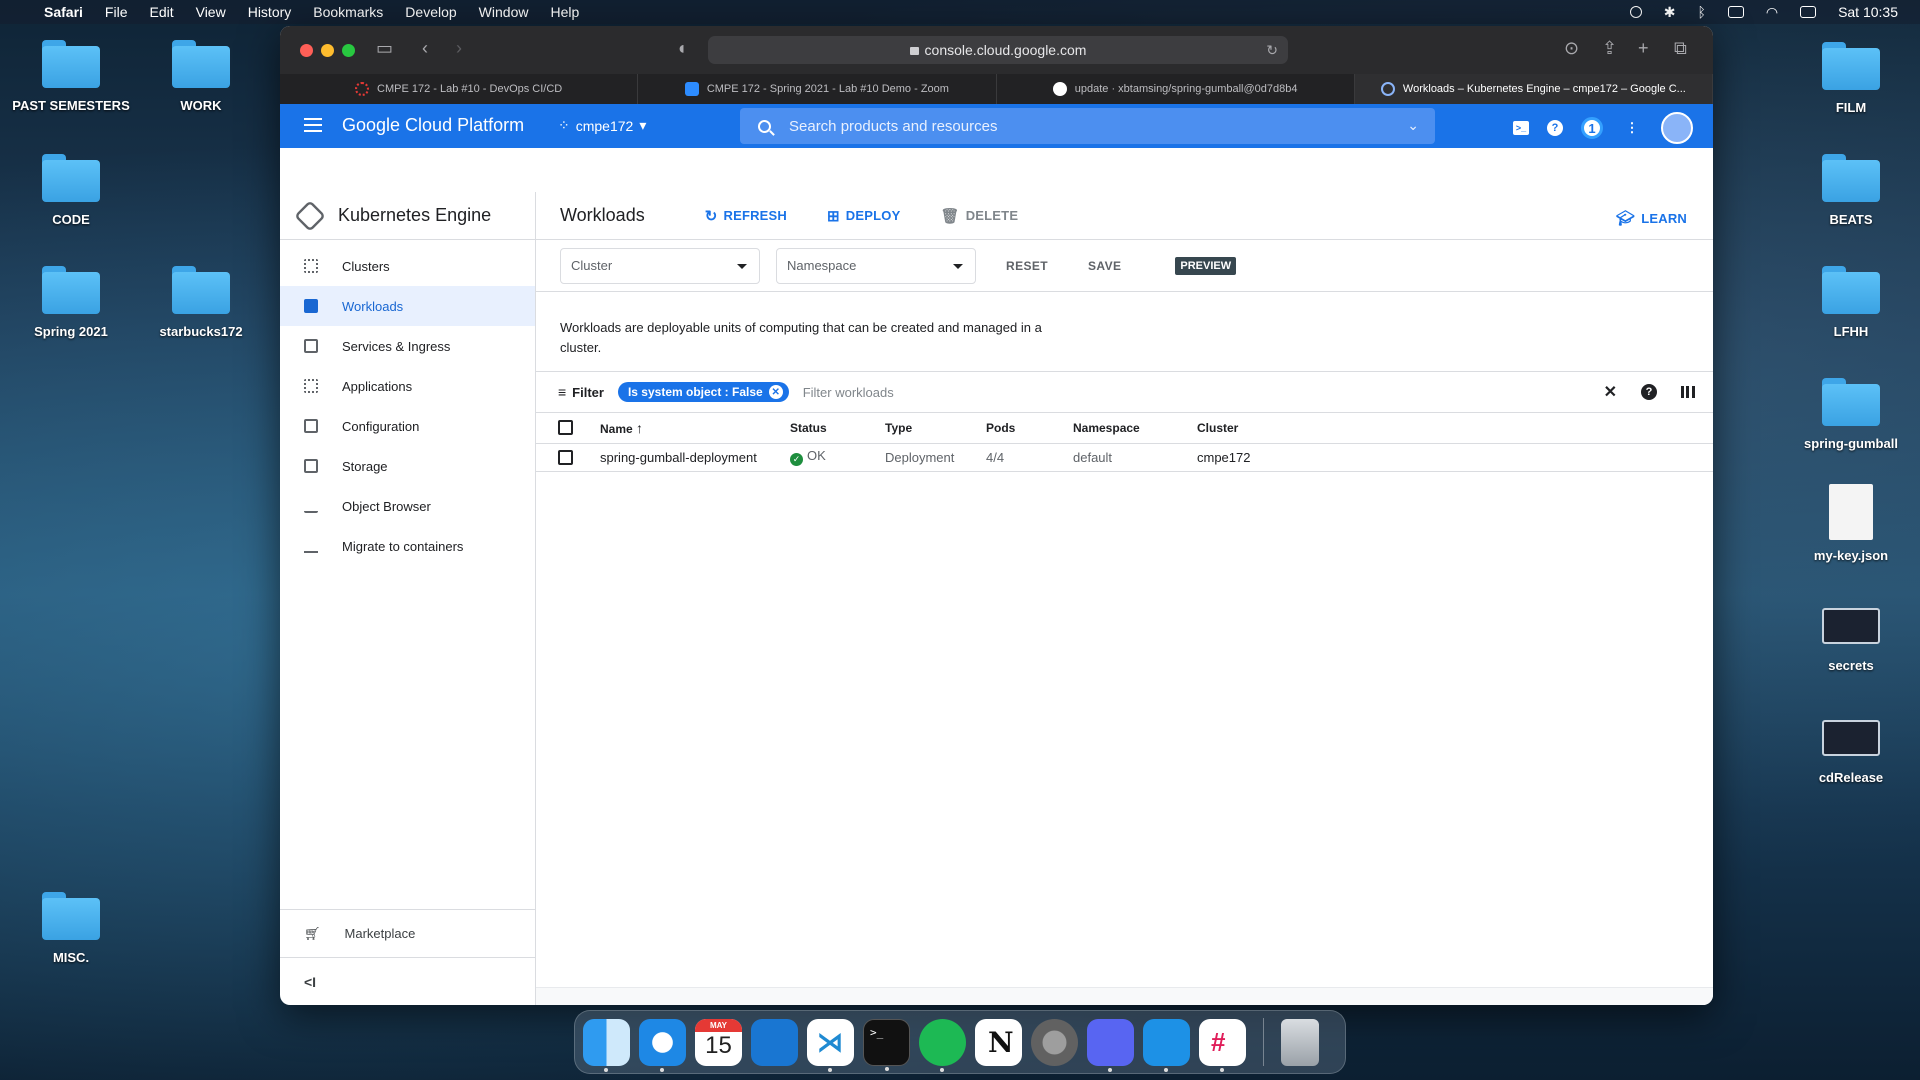 This screenshot has height=1080, width=1920. Describe the element at coordinates (71, 76) in the screenshot. I see `desktop-folder: PAST SEMESTERS` at that location.